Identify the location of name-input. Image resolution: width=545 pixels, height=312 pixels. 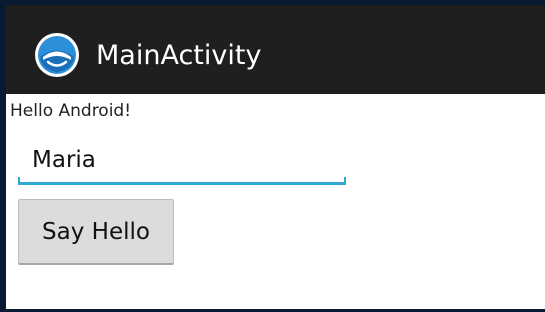
(182, 160).